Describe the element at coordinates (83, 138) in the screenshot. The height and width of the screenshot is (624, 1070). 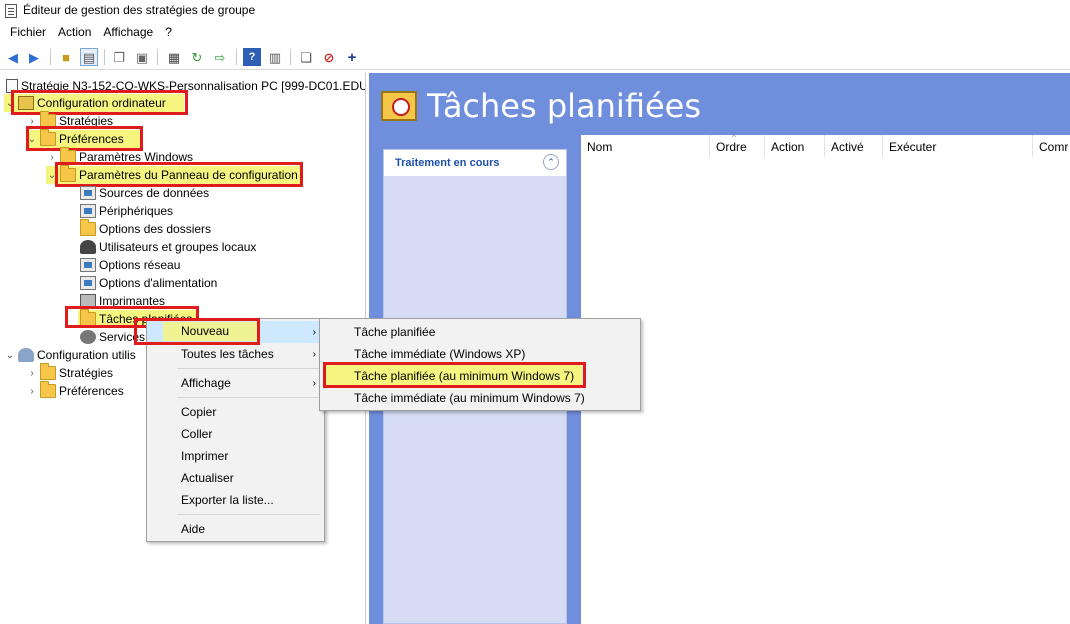
I see `tree-preferences: ⌄ Préférences` at that location.